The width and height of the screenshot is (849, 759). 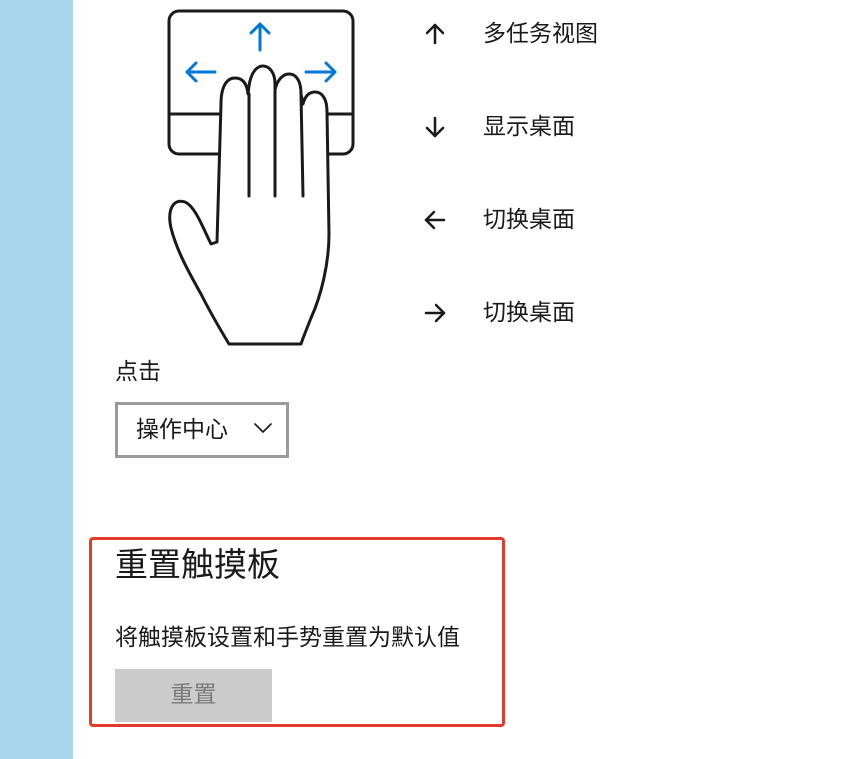 What do you see at coordinates (435, 34) in the screenshot?
I see `arrow-up-icon` at bounding box center [435, 34].